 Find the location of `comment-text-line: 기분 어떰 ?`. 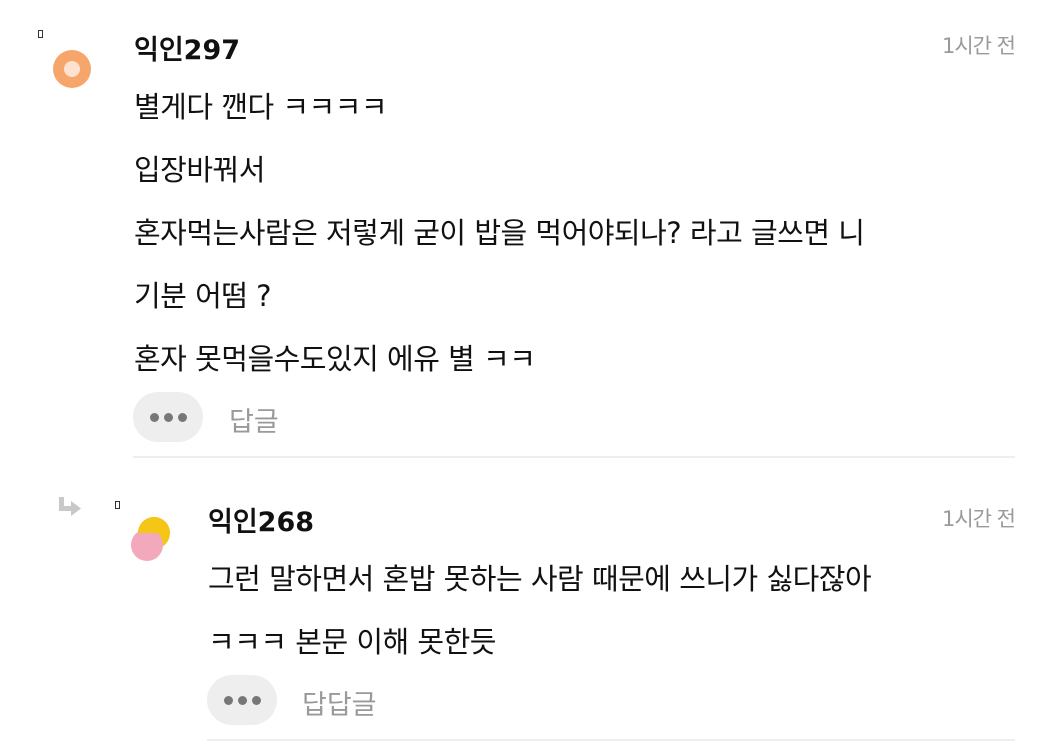

comment-text-line: 기분 어떰 ? is located at coordinates (203, 296).